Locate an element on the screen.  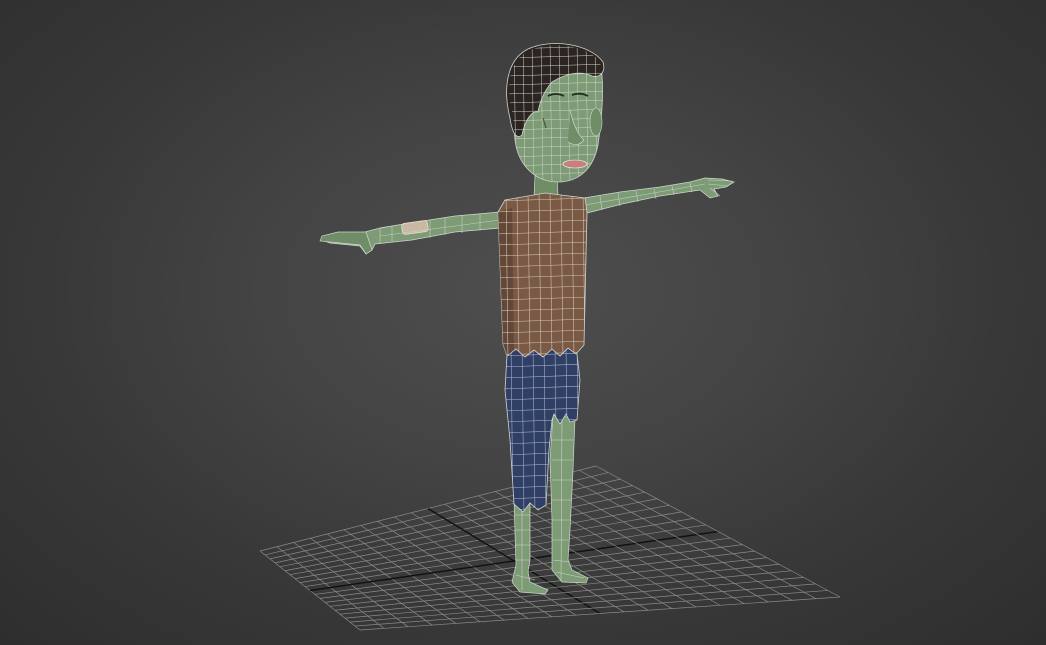
lips is located at coordinates (575, 164).